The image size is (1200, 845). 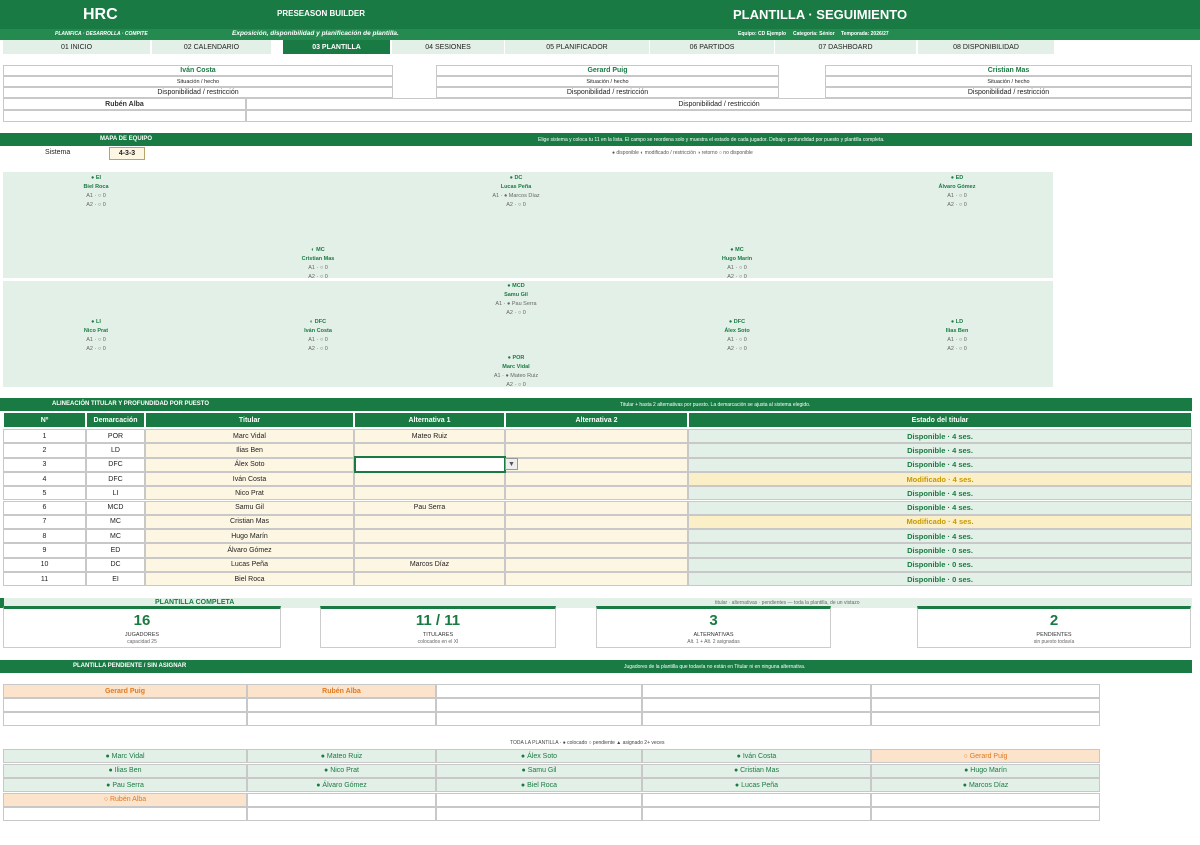 I want to click on tab-1: 01 INICIO, so click(x=77, y=47).